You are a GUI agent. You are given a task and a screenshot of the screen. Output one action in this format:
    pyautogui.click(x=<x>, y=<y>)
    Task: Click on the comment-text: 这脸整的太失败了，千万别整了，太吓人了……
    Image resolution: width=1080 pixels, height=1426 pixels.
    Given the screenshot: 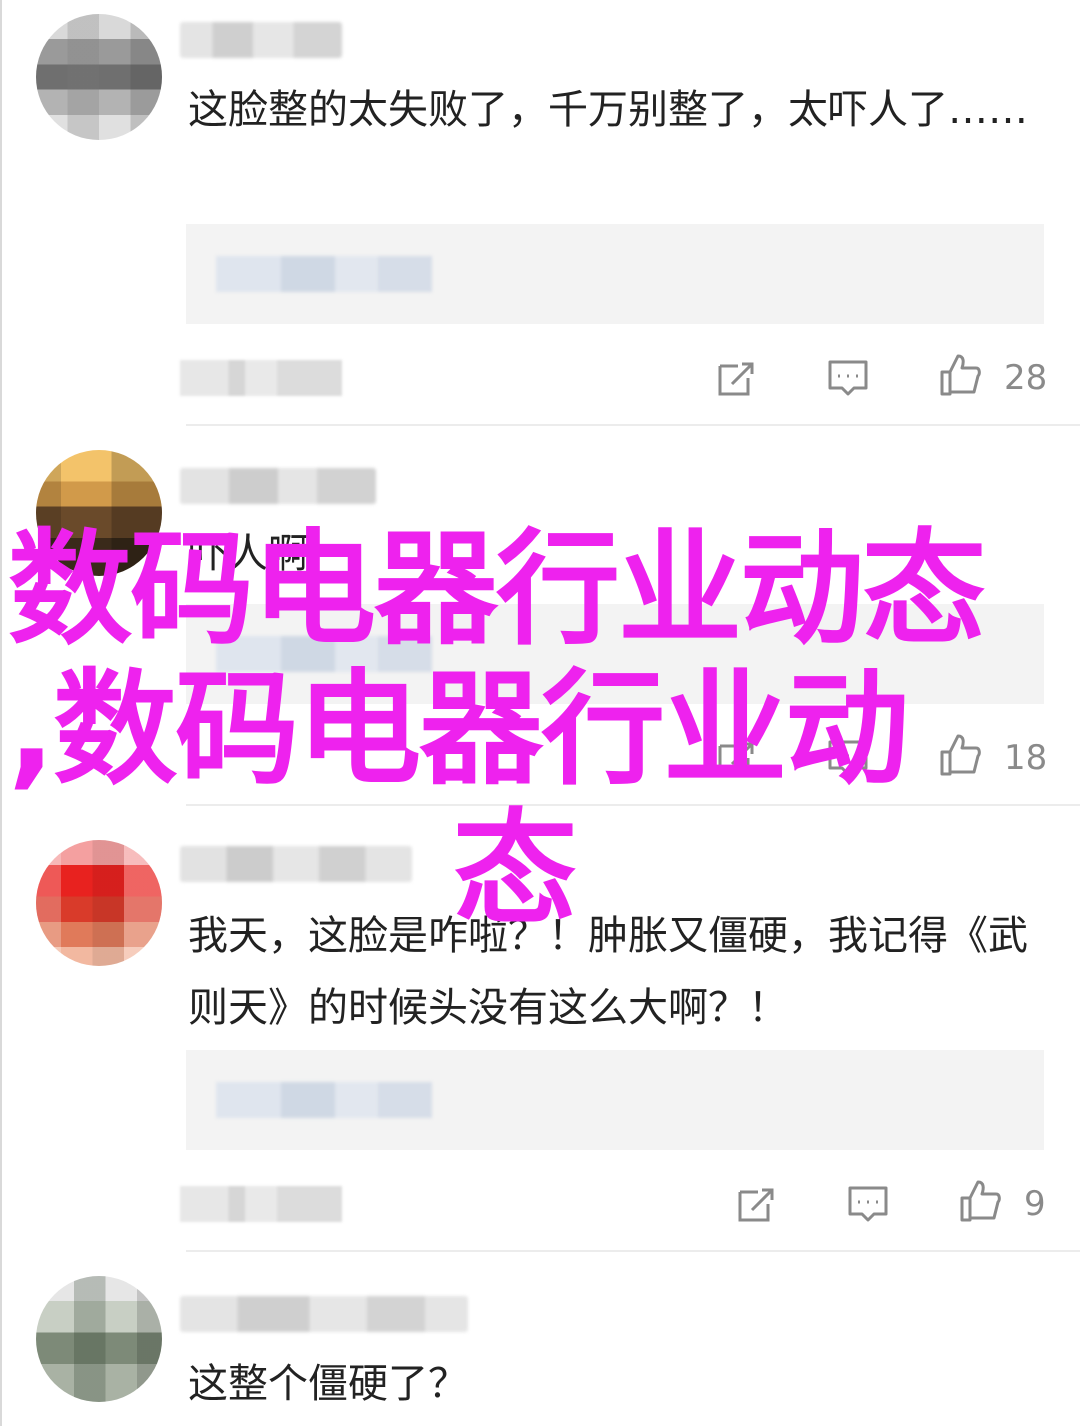 What is the action you would take?
    pyautogui.click(x=608, y=110)
    